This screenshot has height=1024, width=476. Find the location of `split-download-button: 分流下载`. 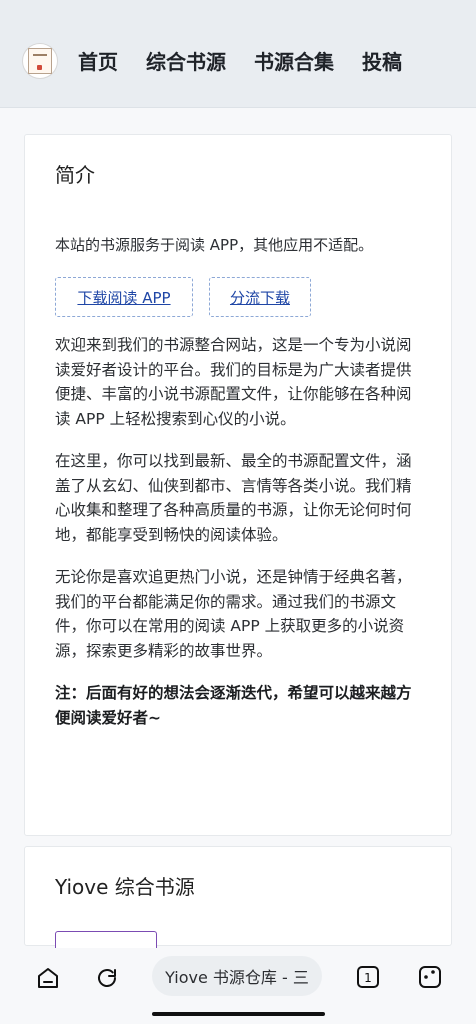

split-download-button: 分流下载 is located at coordinates (260, 297).